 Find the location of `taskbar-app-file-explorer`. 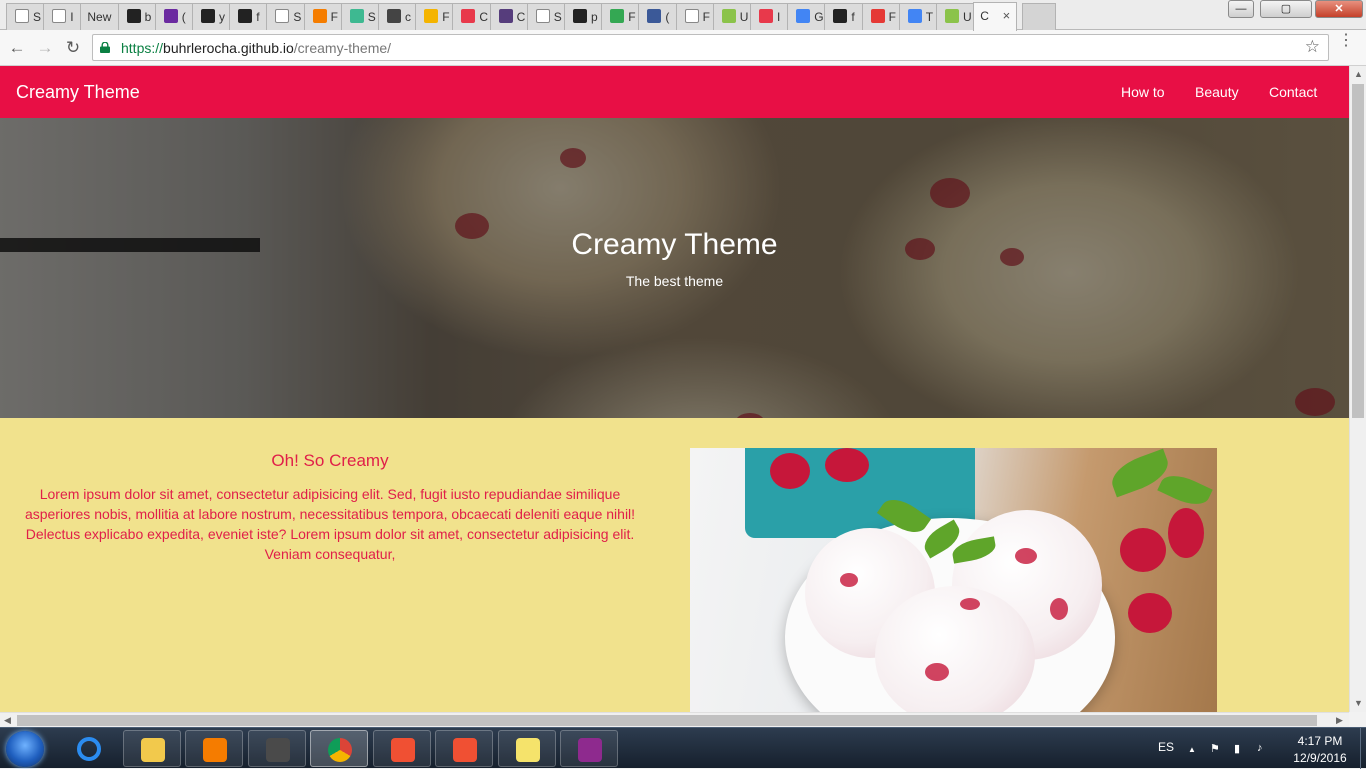

taskbar-app-file-explorer is located at coordinates (151, 748).